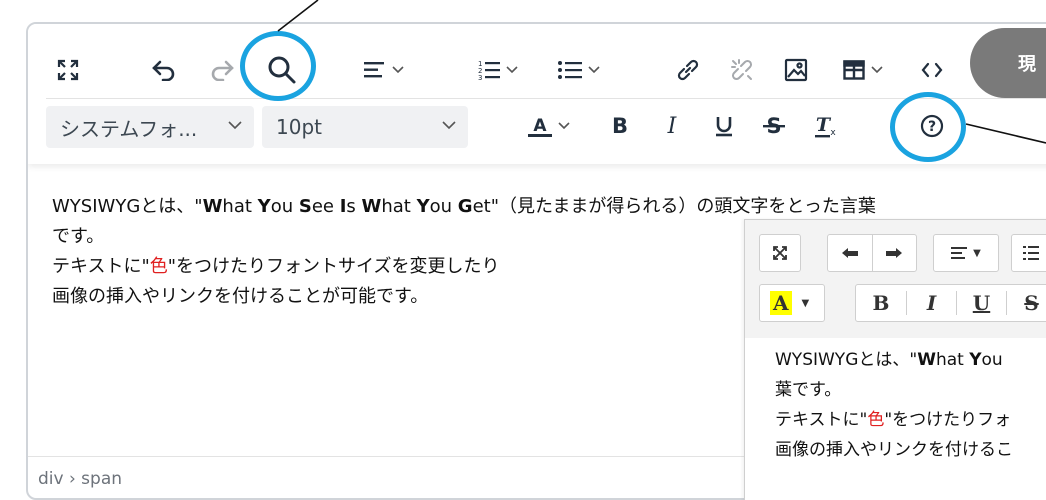 This screenshot has width=1046, height=500. What do you see at coordinates (546, 98) in the screenshot?
I see `toolbar-divider` at bounding box center [546, 98].